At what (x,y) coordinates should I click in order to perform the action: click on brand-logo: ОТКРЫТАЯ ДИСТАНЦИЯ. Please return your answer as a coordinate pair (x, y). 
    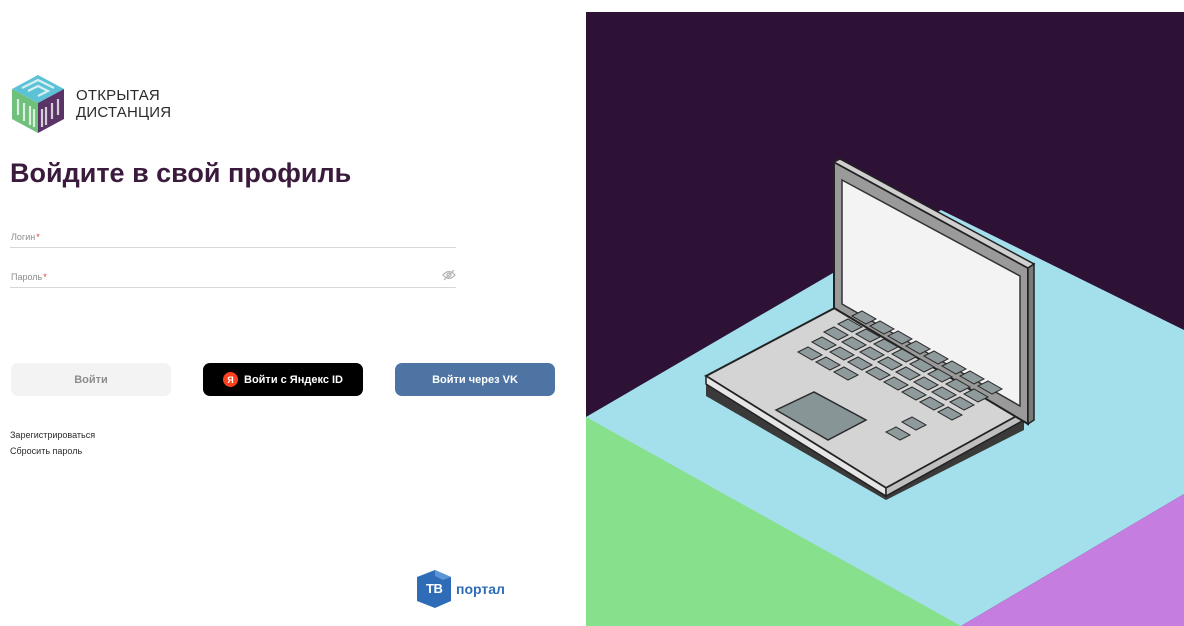
    Looking at the image, I should click on (90, 104).